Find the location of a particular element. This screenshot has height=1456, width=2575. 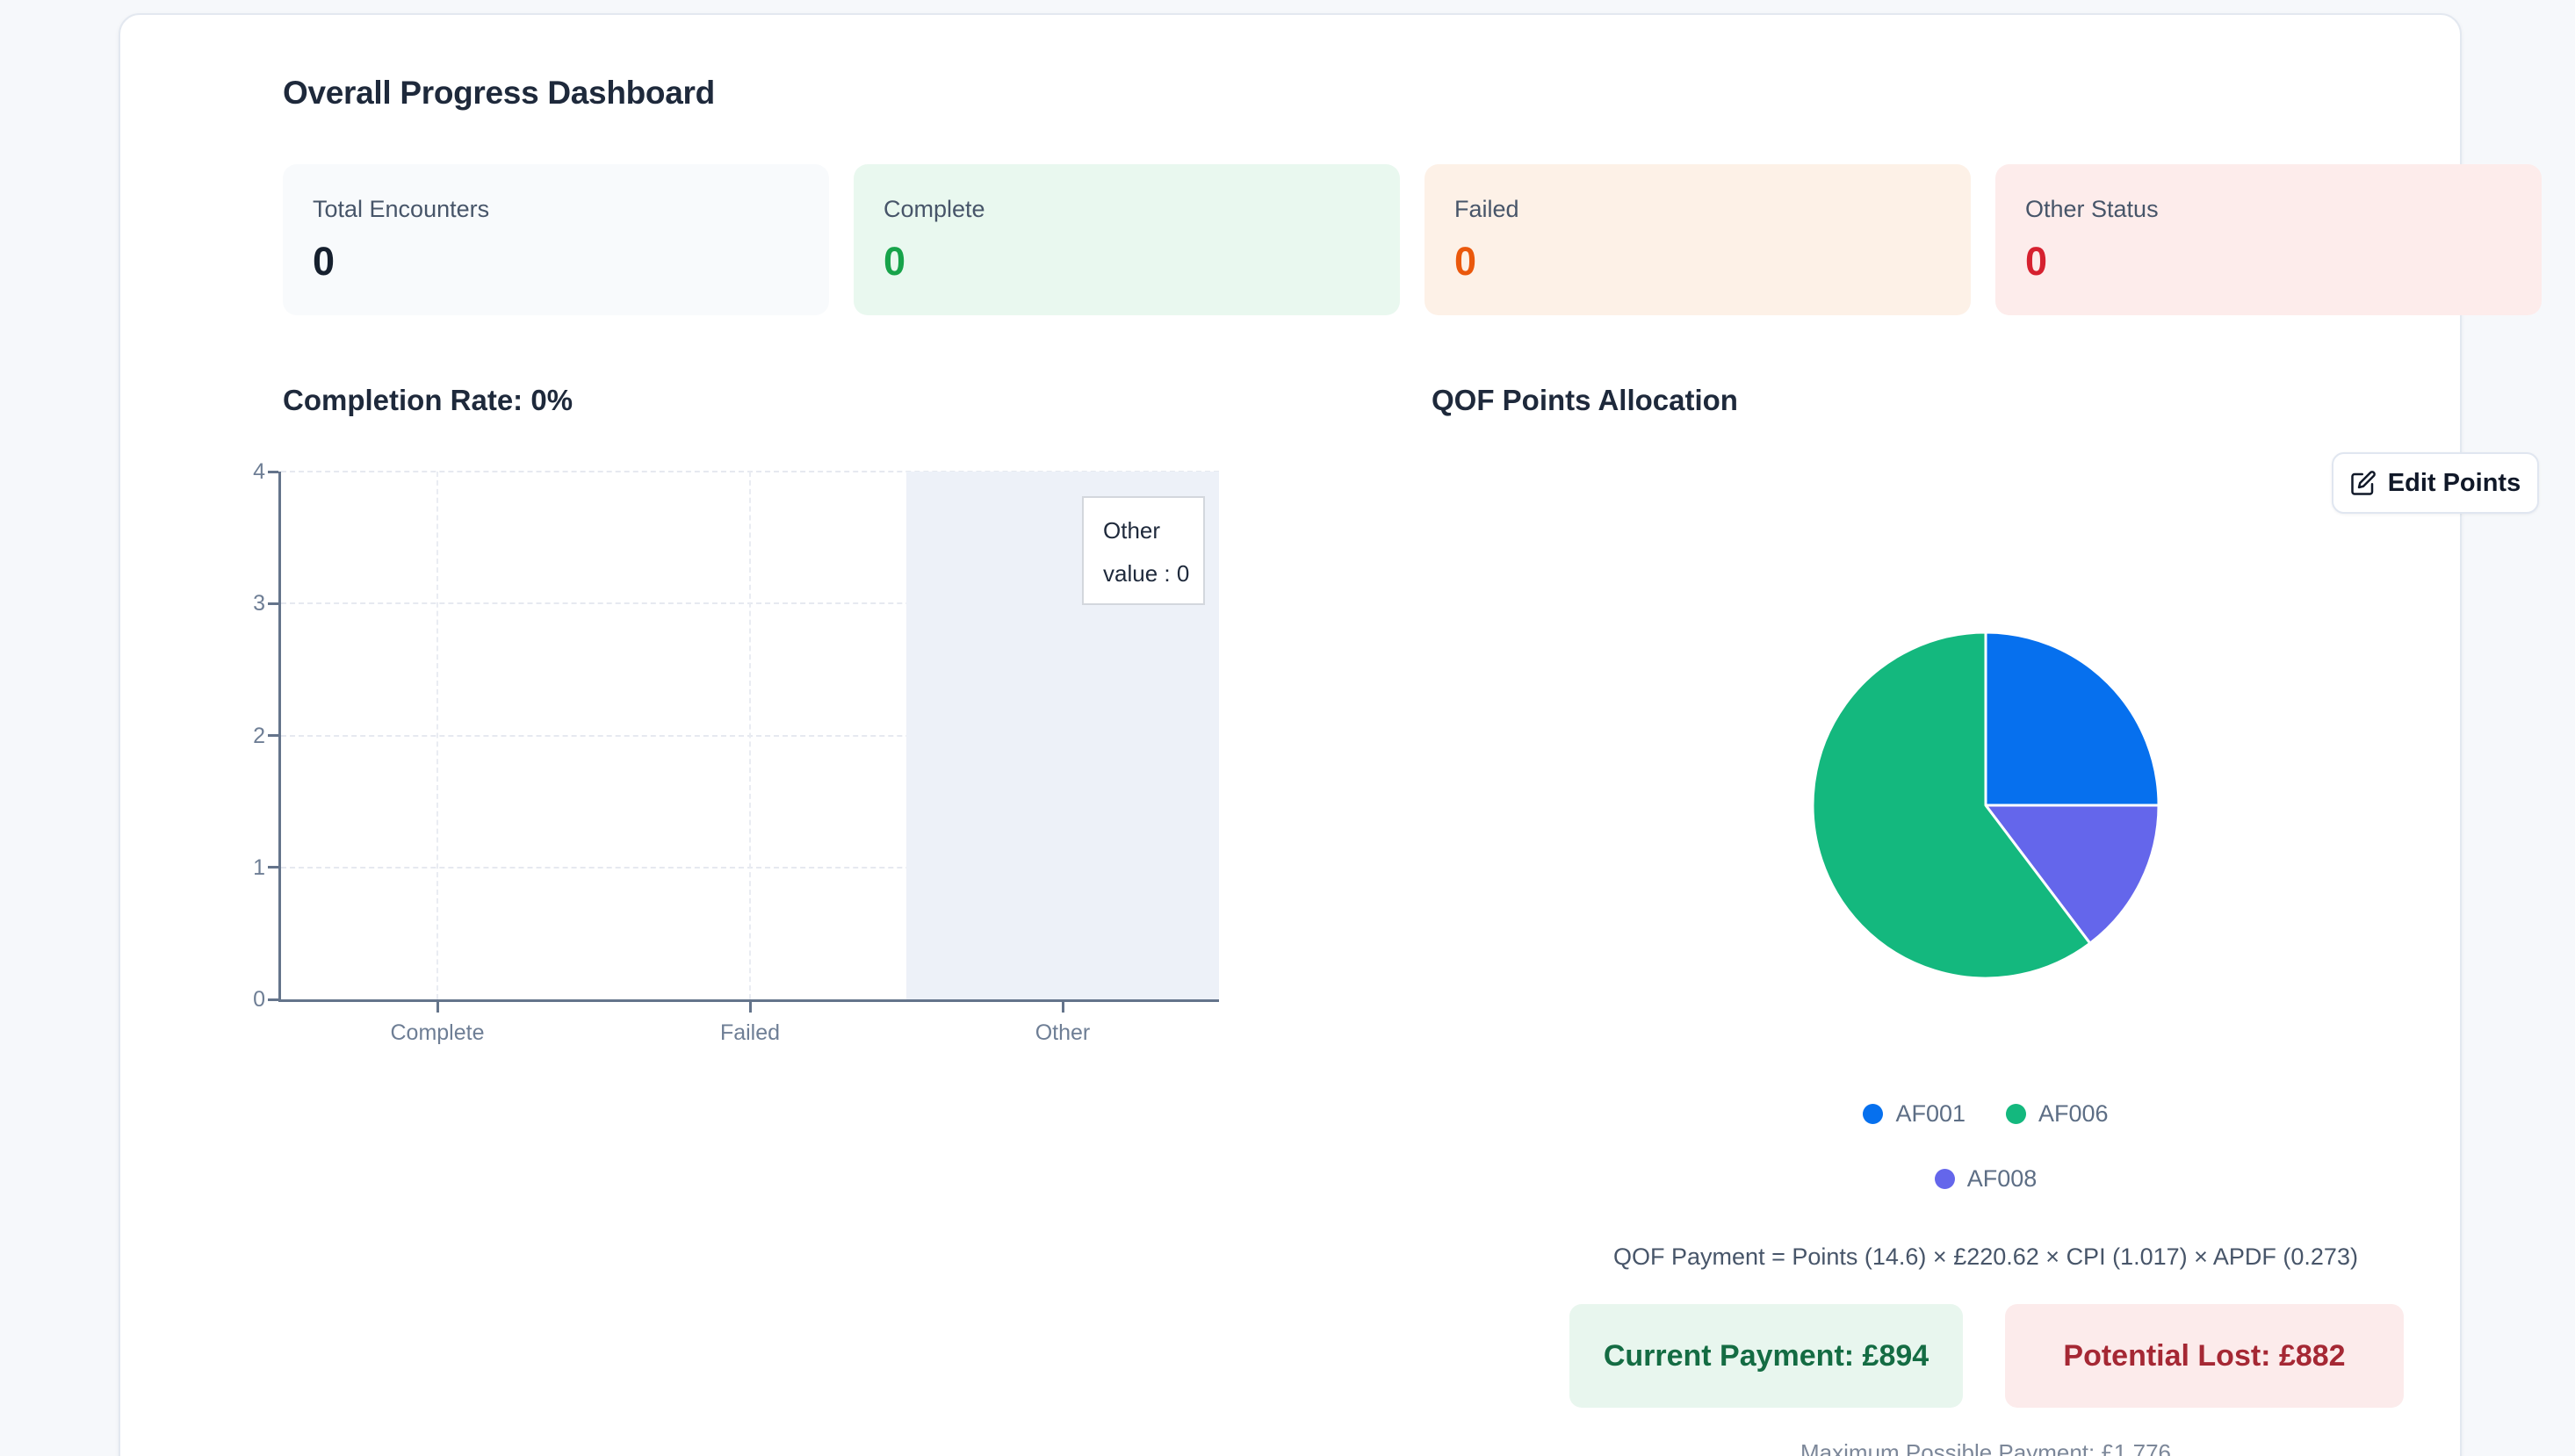

stat-card-other-status: Other Status 0 is located at coordinates (2268, 239).